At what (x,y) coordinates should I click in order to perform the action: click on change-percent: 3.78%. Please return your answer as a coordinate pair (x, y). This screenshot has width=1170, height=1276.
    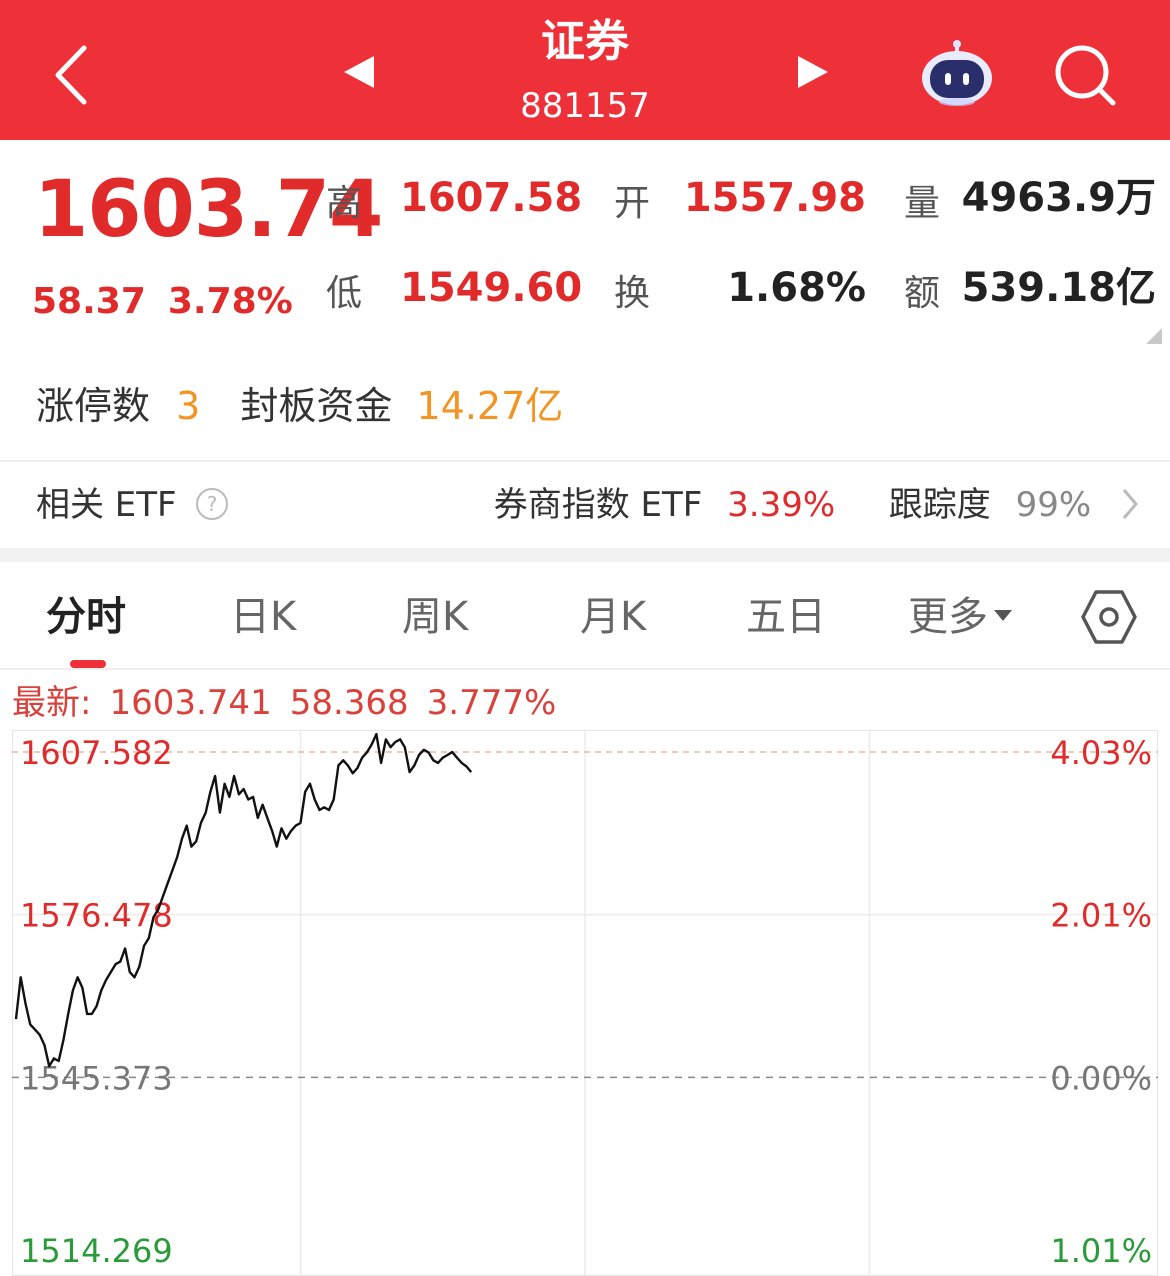
    Looking at the image, I should click on (230, 301).